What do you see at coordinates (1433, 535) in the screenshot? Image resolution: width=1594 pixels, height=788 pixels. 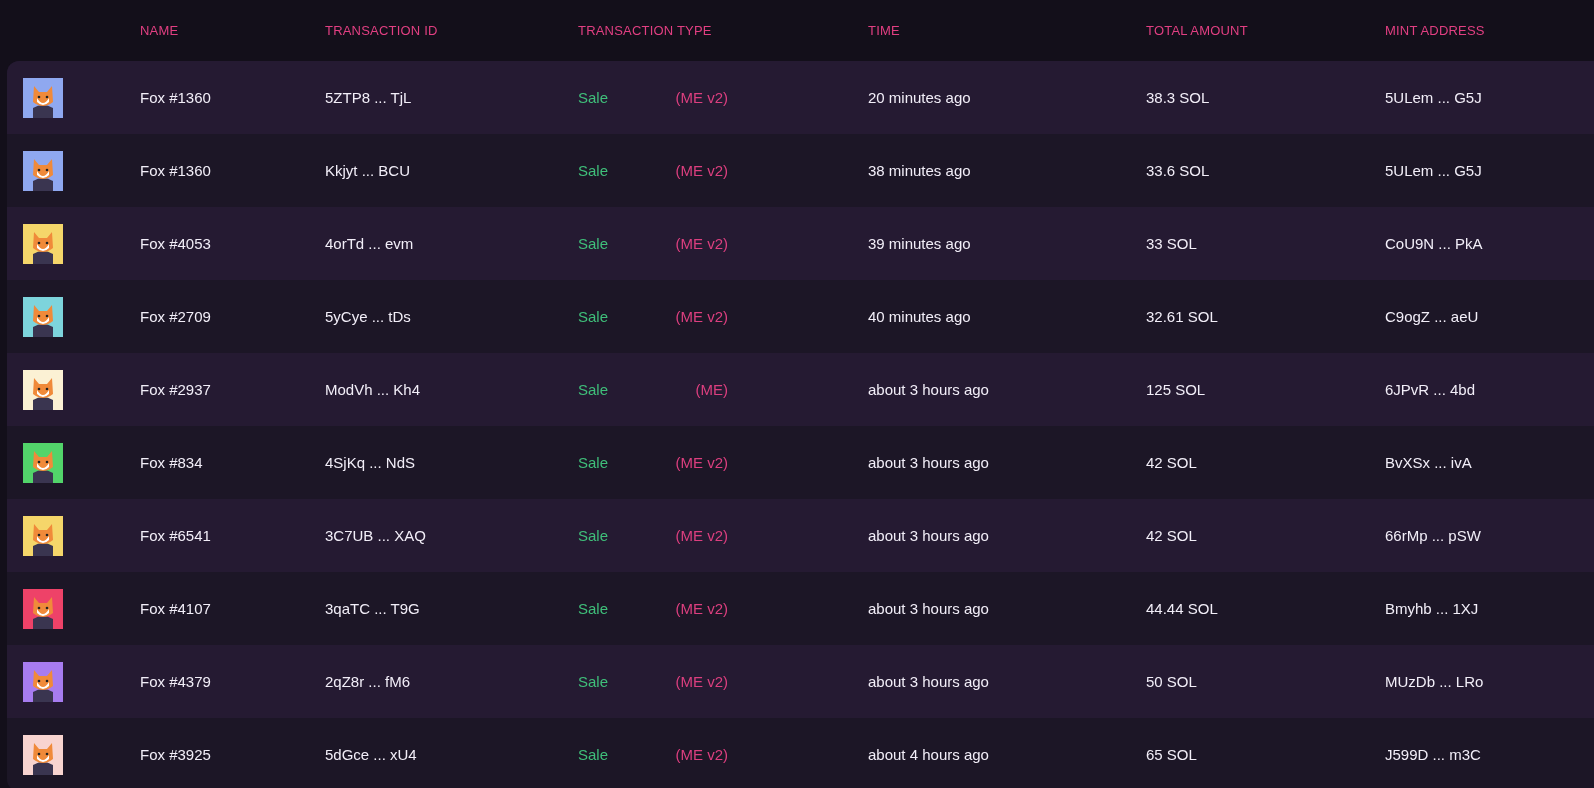 I see `mint-address: 66rMp ... pSW` at bounding box center [1433, 535].